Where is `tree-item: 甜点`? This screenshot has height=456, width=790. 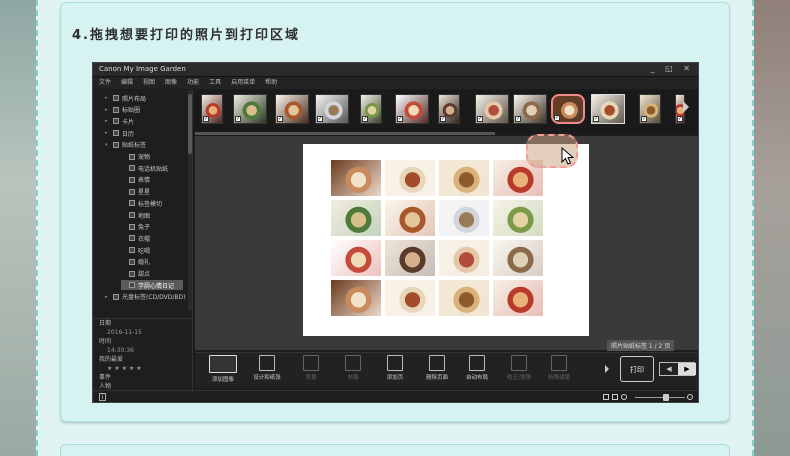
tree-item: 甜点 is located at coordinates (135, 274).